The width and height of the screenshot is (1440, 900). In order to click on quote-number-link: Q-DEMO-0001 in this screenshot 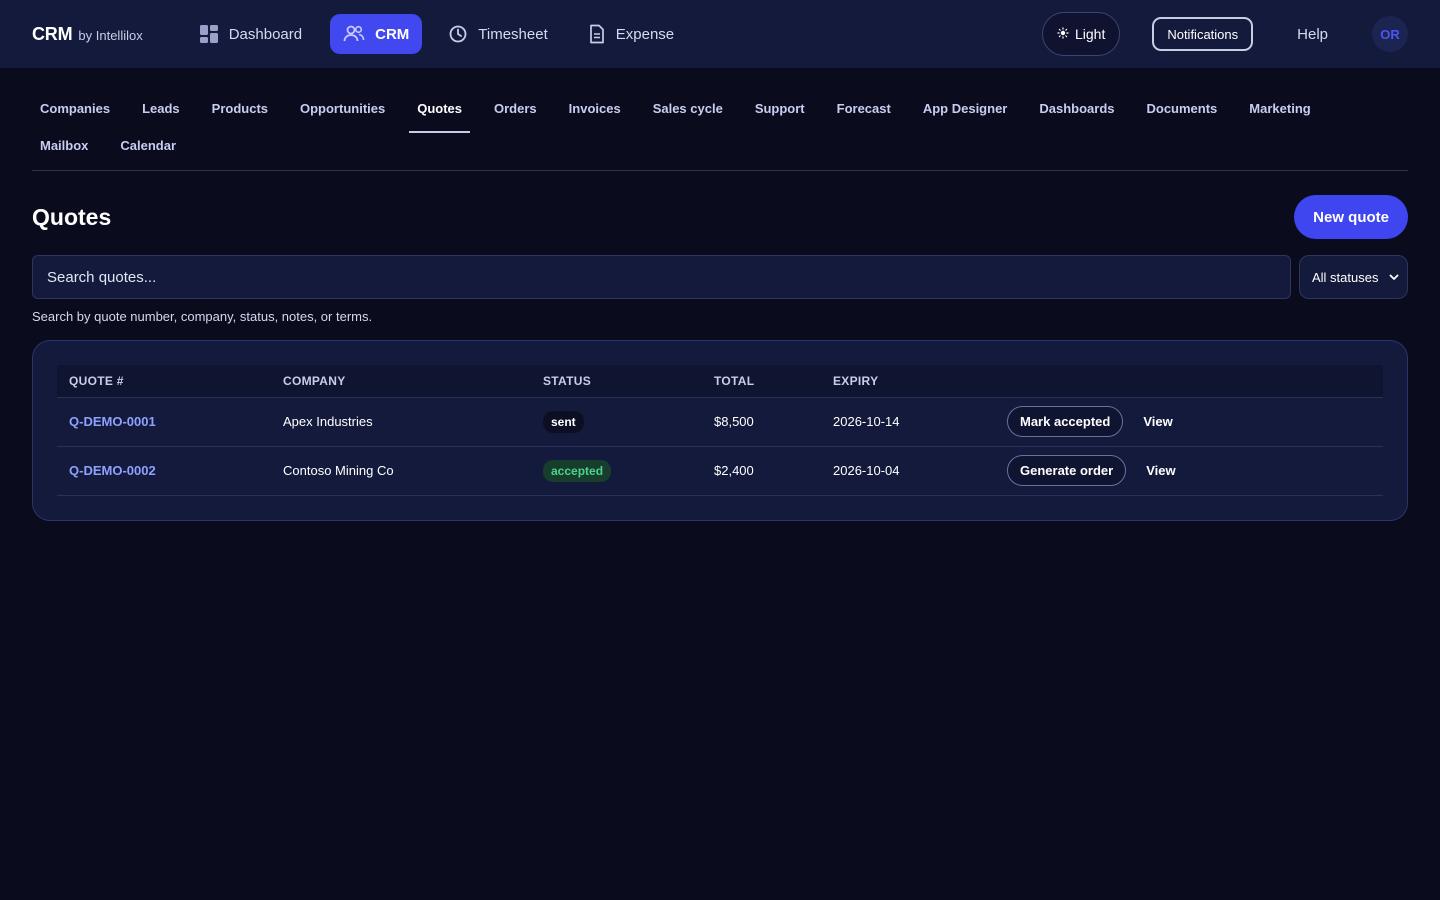, I will do `click(112, 421)`.